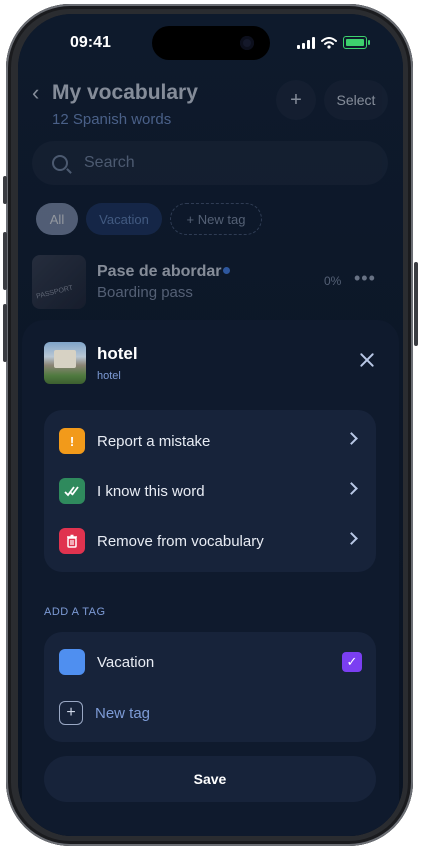 This screenshot has height=850, width=421. I want to click on new-tag-chip: + New tag, so click(216, 219).